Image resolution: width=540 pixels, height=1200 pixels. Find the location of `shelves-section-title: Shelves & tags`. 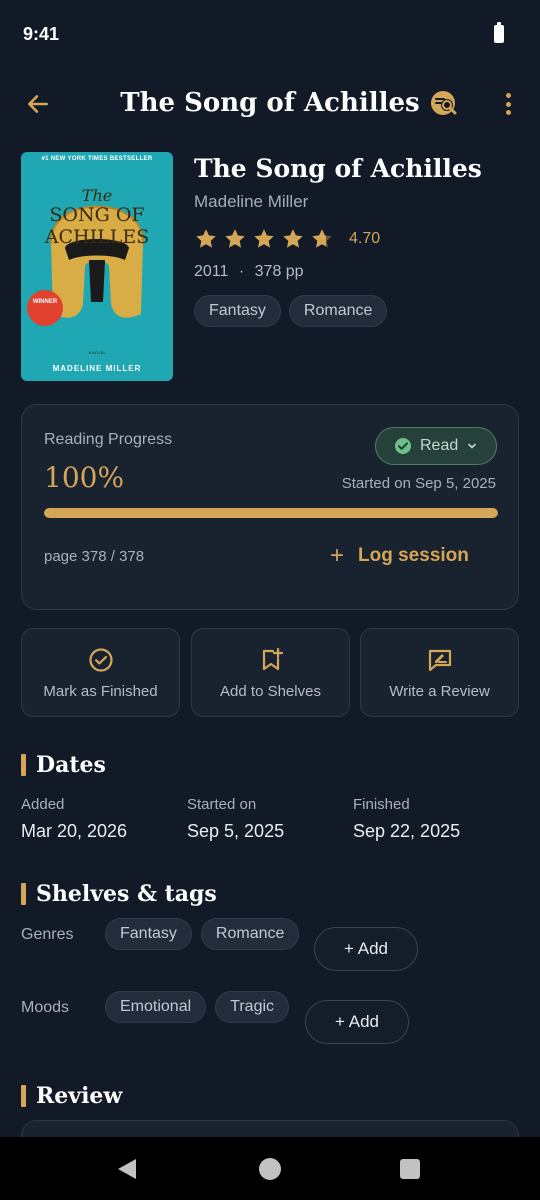

shelves-section-title: Shelves & tags is located at coordinates (126, 894).